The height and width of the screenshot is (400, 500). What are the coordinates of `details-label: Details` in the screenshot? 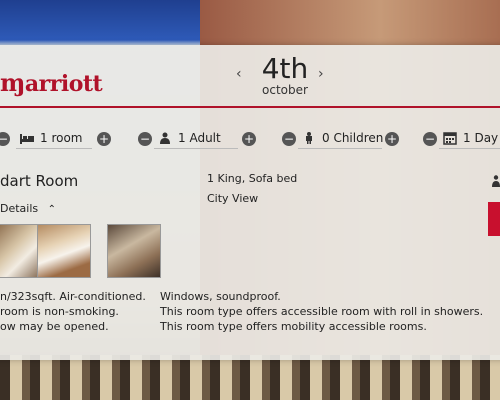 It's located at (19, 208).